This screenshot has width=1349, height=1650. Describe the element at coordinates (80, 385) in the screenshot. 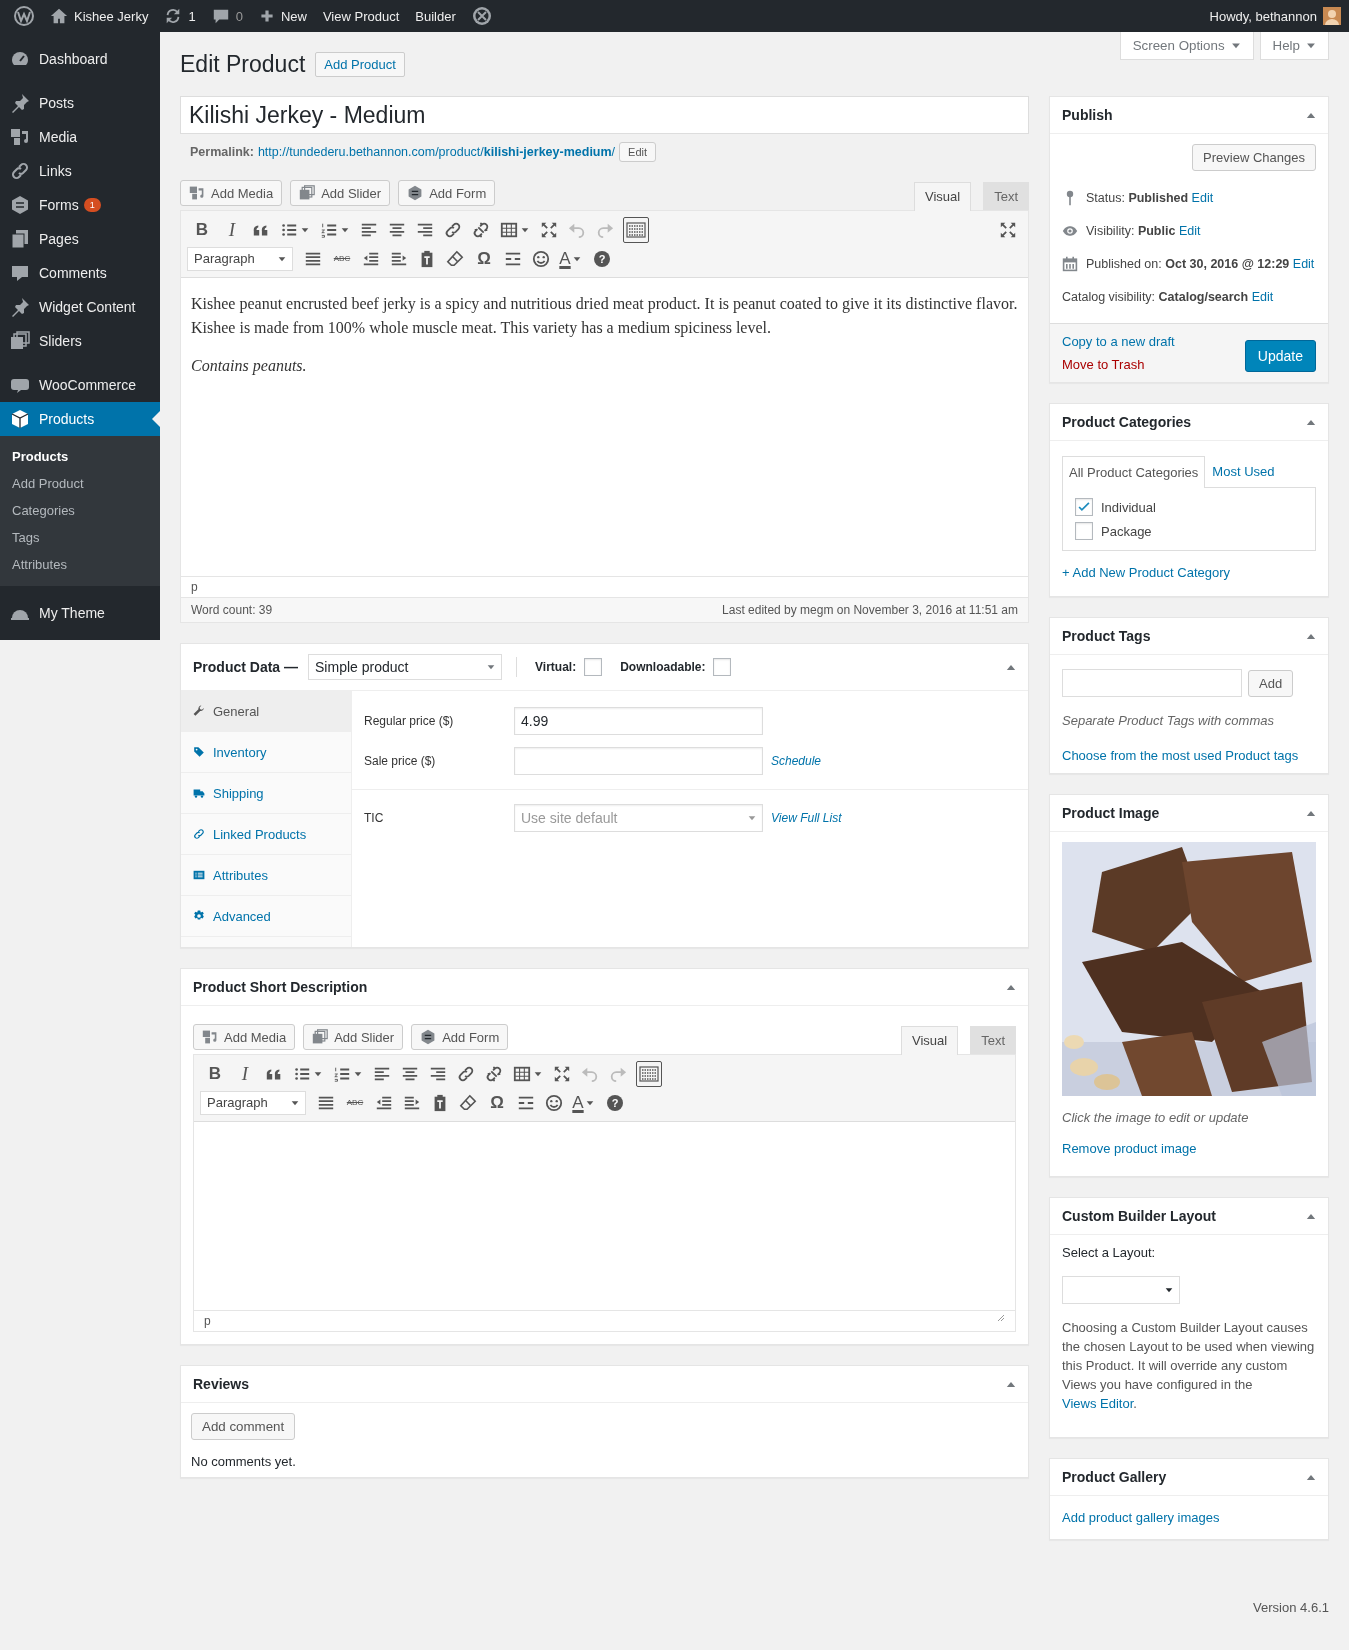

I see `menu-item: WooCommerce` at that location.